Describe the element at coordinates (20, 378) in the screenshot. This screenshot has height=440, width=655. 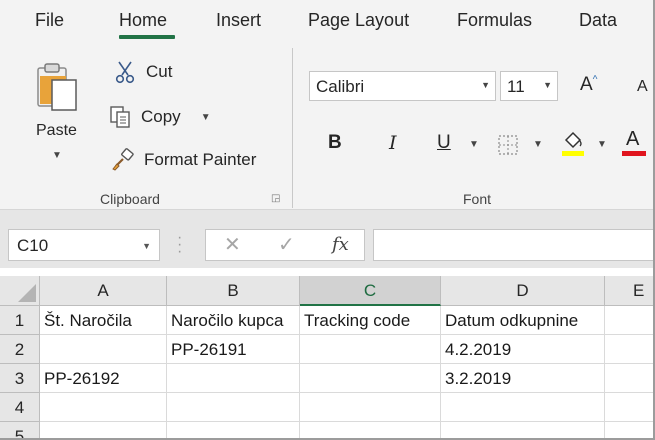
I see `row-header-3: 3` at that location.